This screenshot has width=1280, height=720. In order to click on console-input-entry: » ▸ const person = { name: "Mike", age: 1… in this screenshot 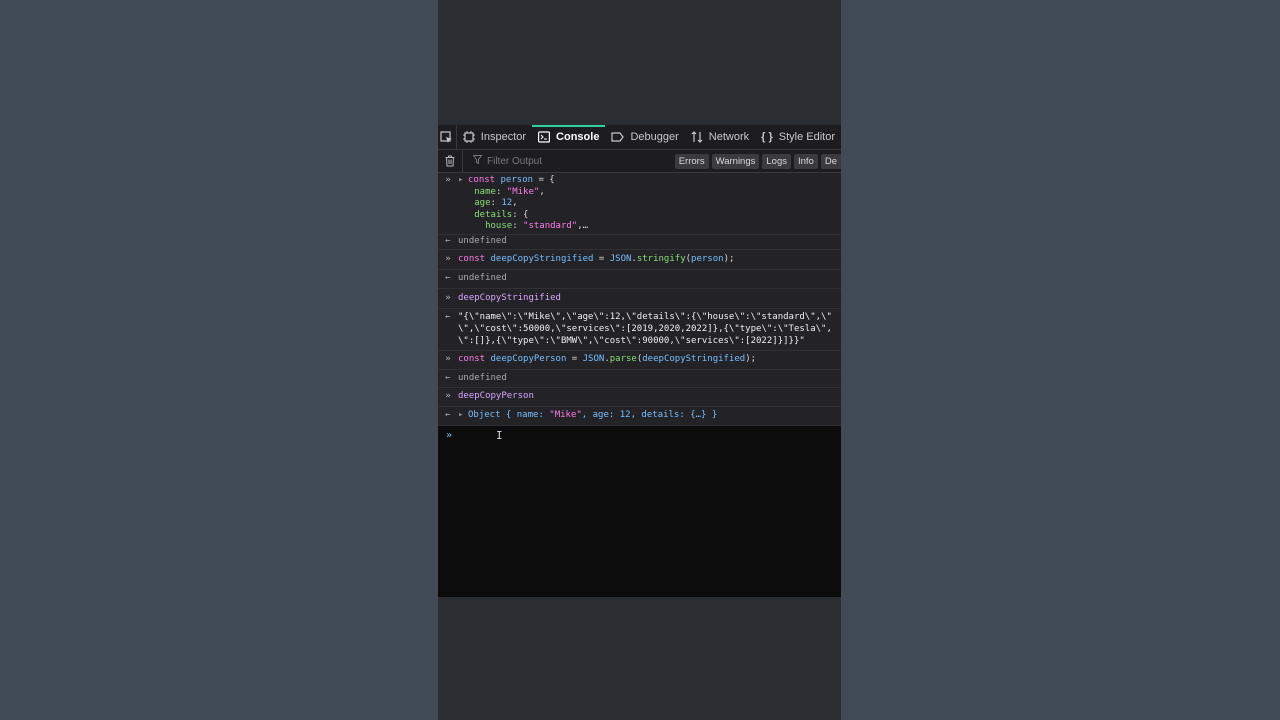, I will do `click(639, 204)`.